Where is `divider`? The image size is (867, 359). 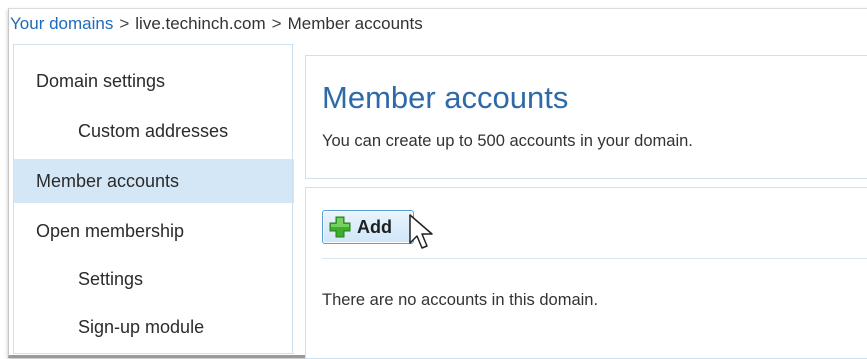 divider is located at coordinates (594, 258).